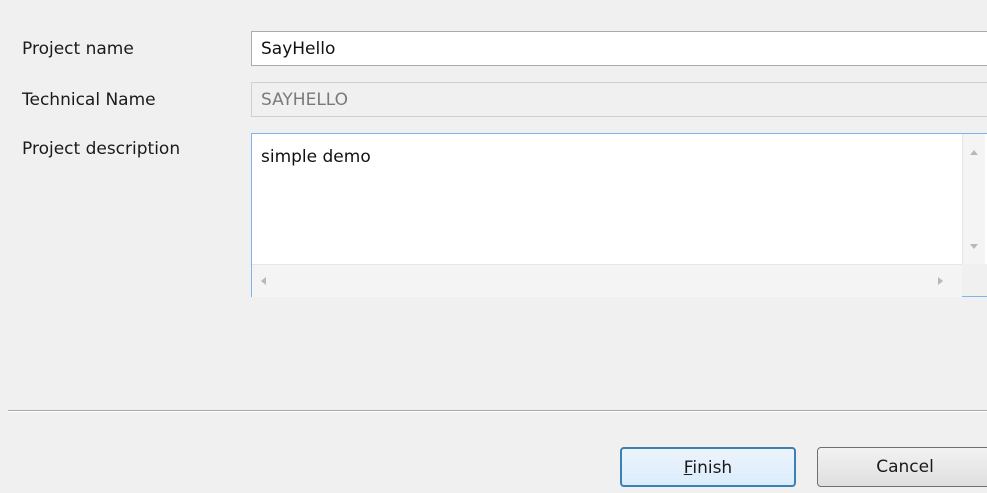 The width and height of the screenshot is (987, 493). I want to click on scroll-left-icon, so click(263, 281).